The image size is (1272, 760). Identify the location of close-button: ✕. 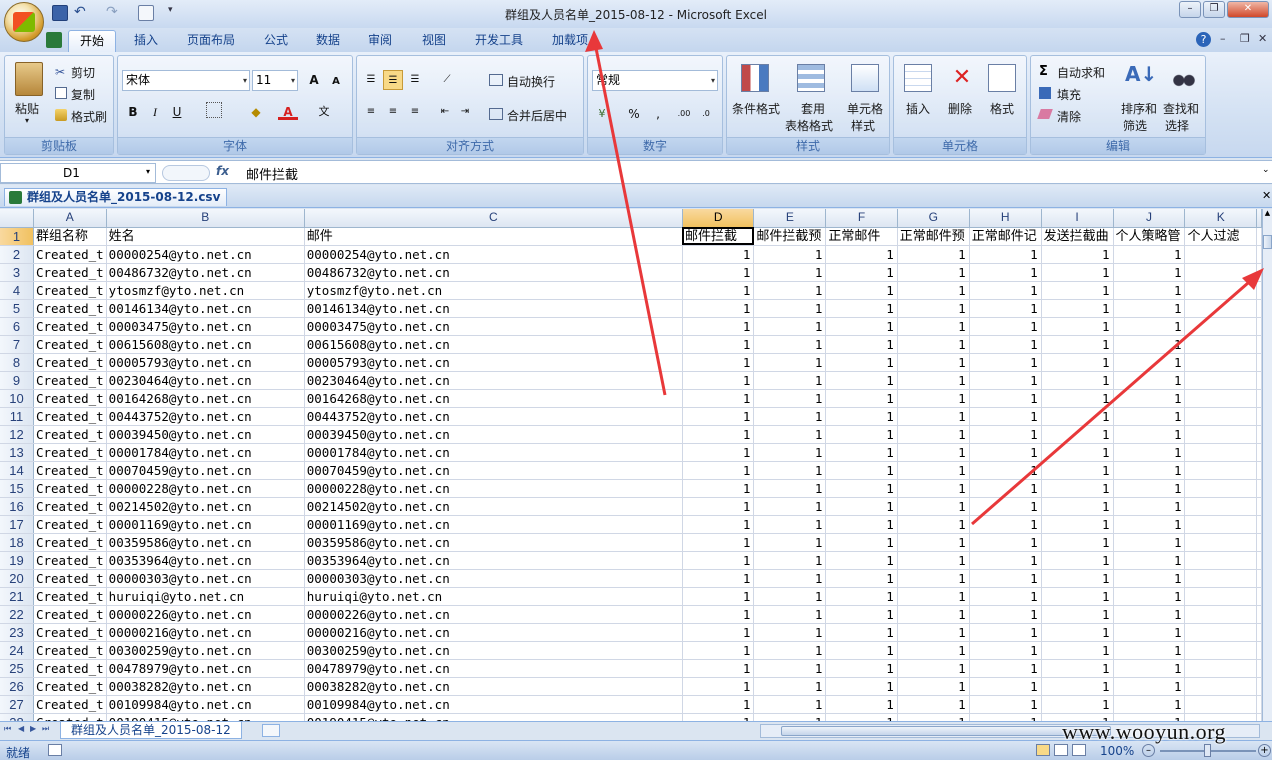
(1248, 9).